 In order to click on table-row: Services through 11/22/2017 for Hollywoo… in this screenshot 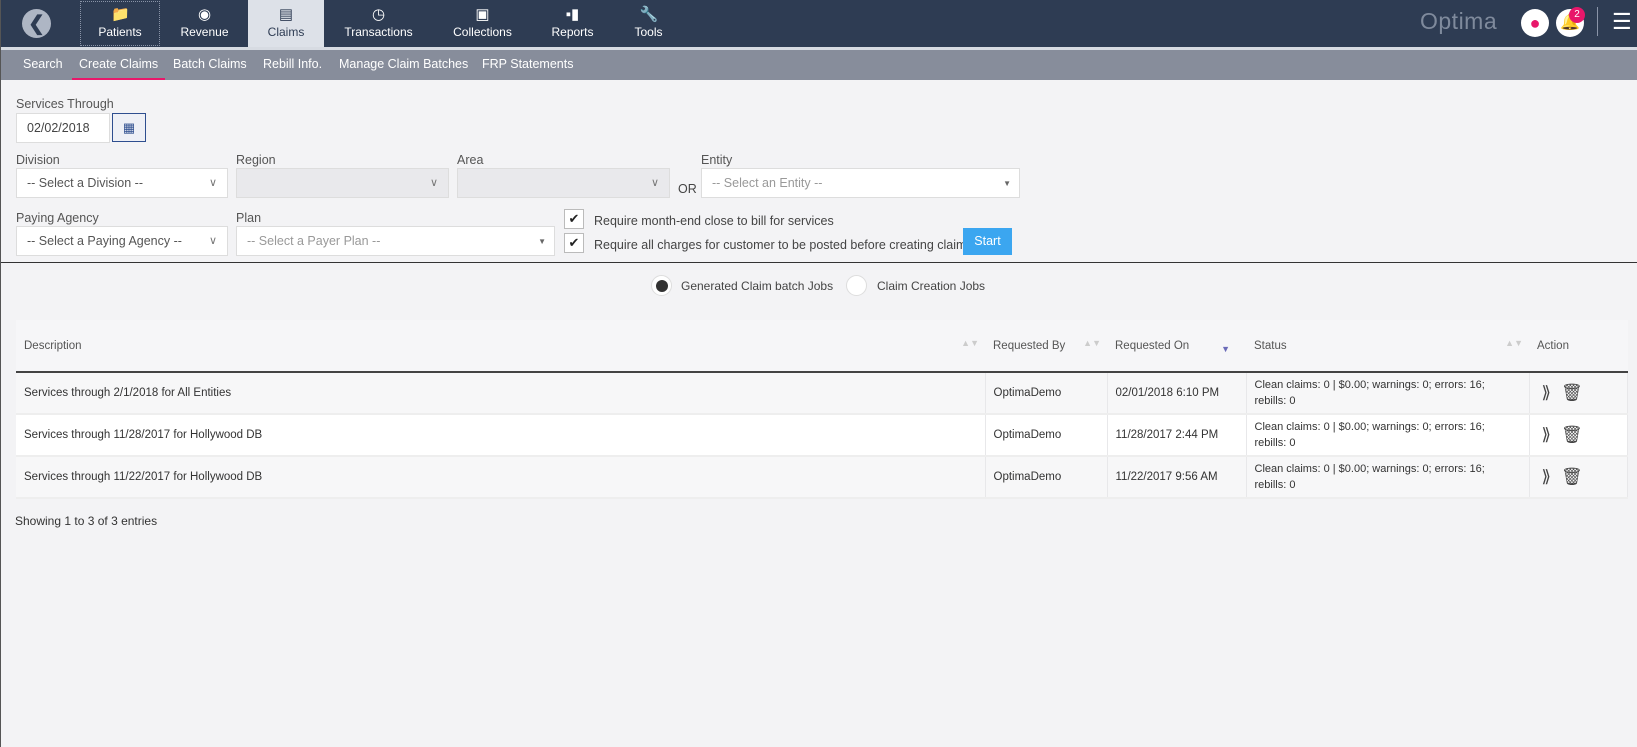, I will do `click(822, 477)`.